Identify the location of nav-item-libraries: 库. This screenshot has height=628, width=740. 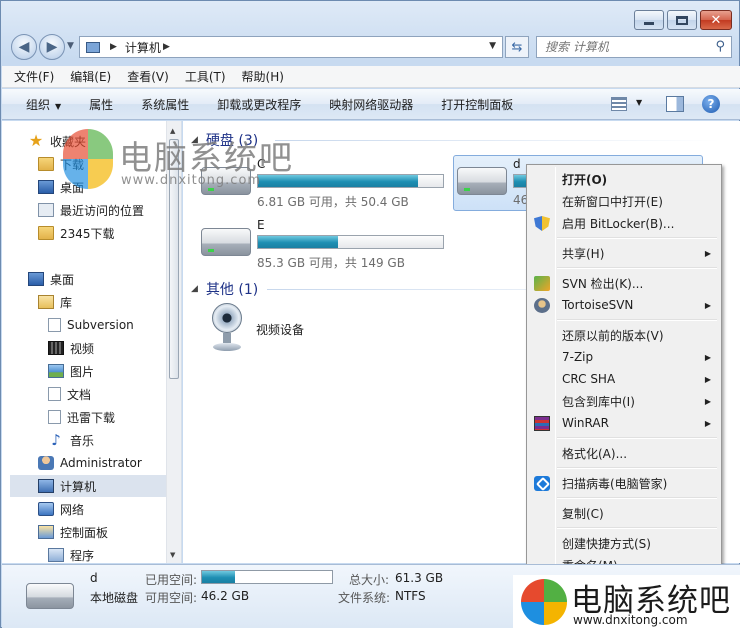
(55, 302).